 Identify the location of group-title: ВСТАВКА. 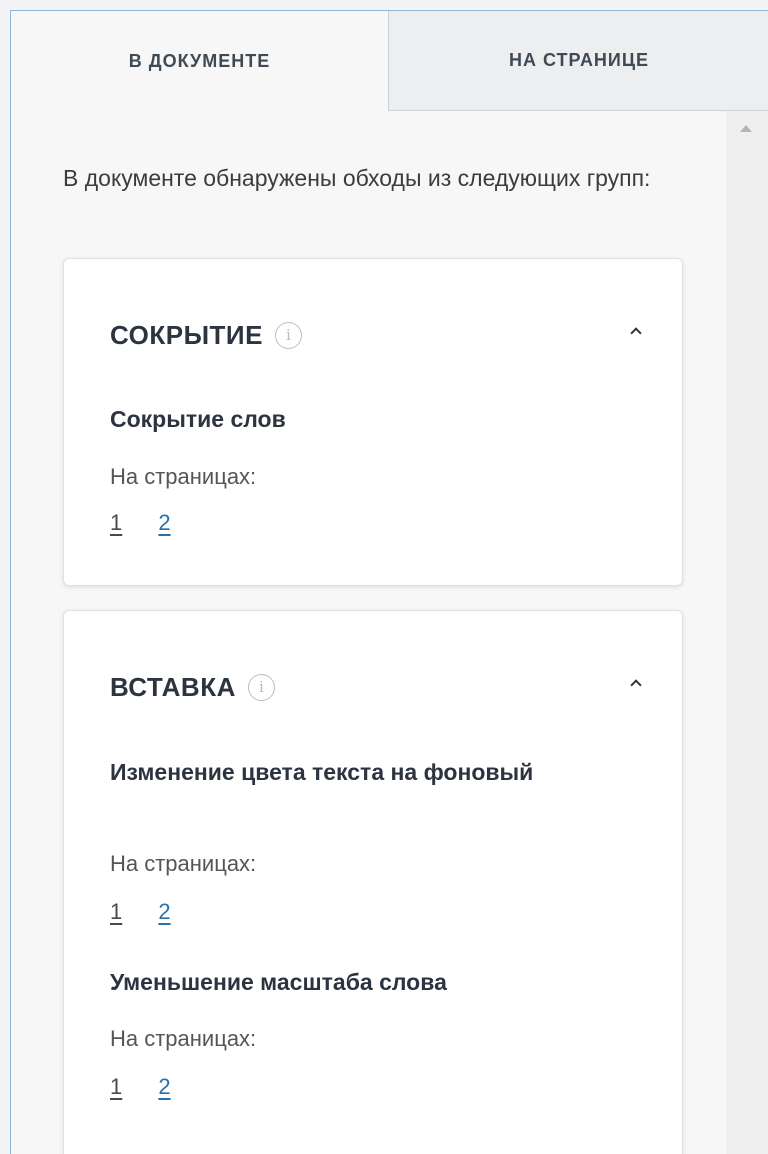
(173, 686).